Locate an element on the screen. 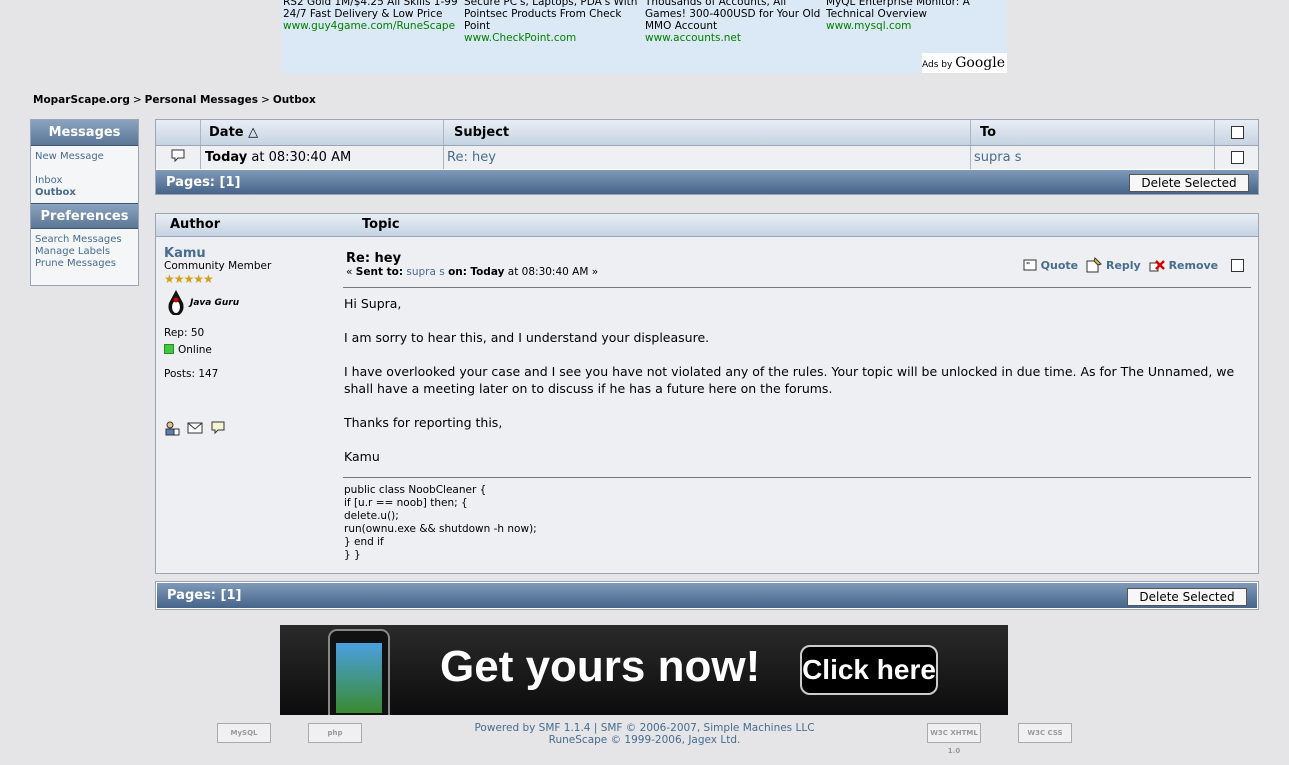  post-select-checkbox is located at coordinates (1237, 265).